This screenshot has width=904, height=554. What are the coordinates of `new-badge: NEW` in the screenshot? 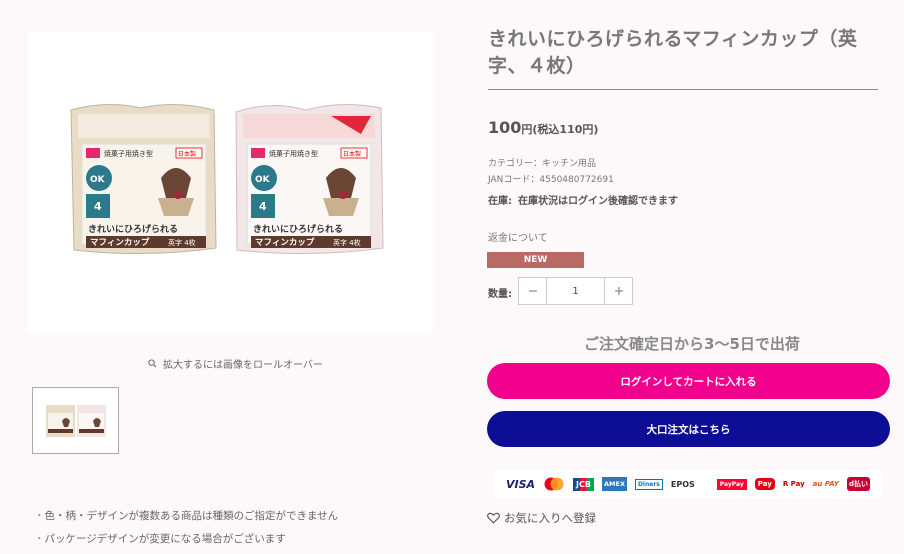 It's located at (535, 260).